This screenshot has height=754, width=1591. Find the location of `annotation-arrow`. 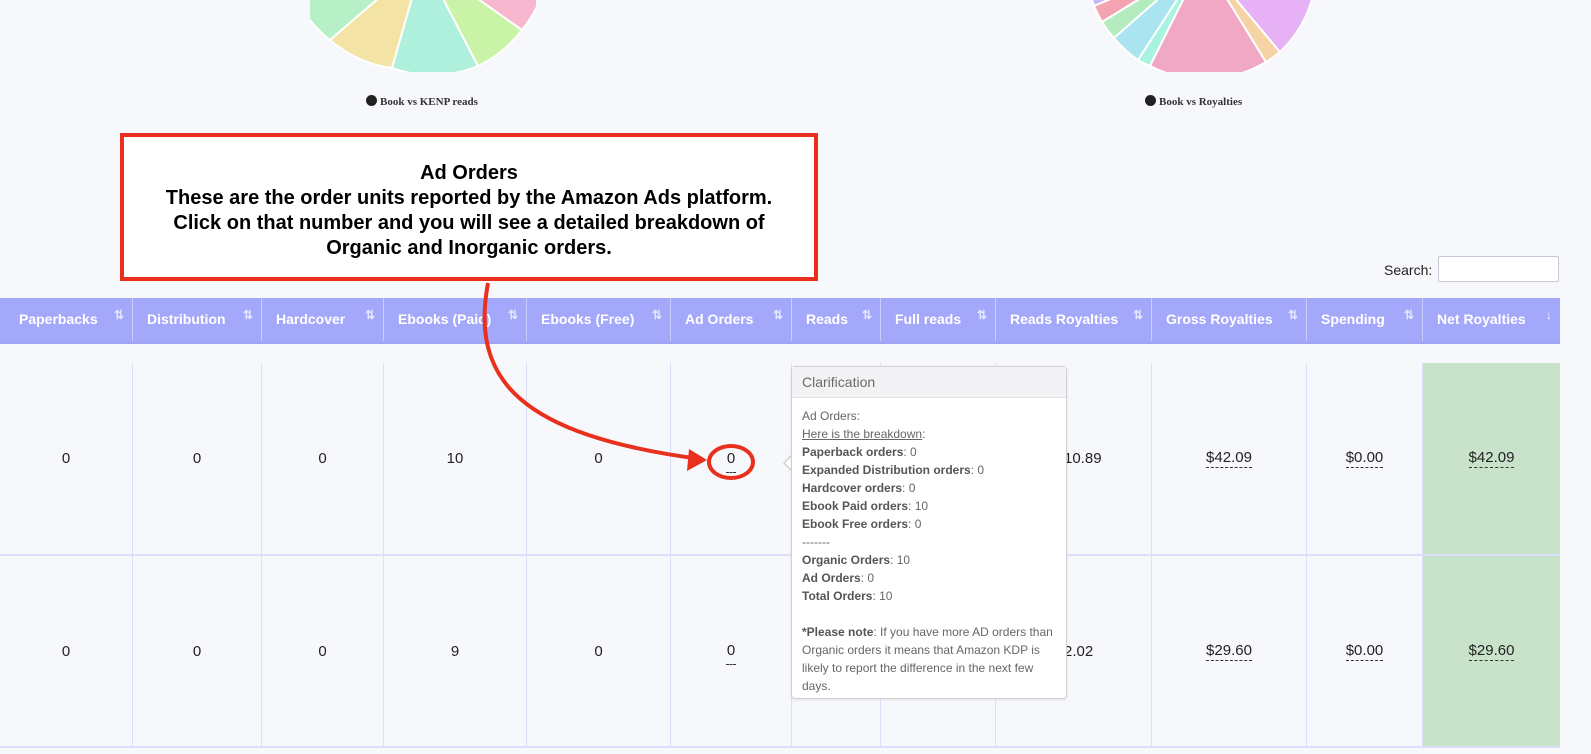

annotation-arrow is located at coordinates (618, 381).